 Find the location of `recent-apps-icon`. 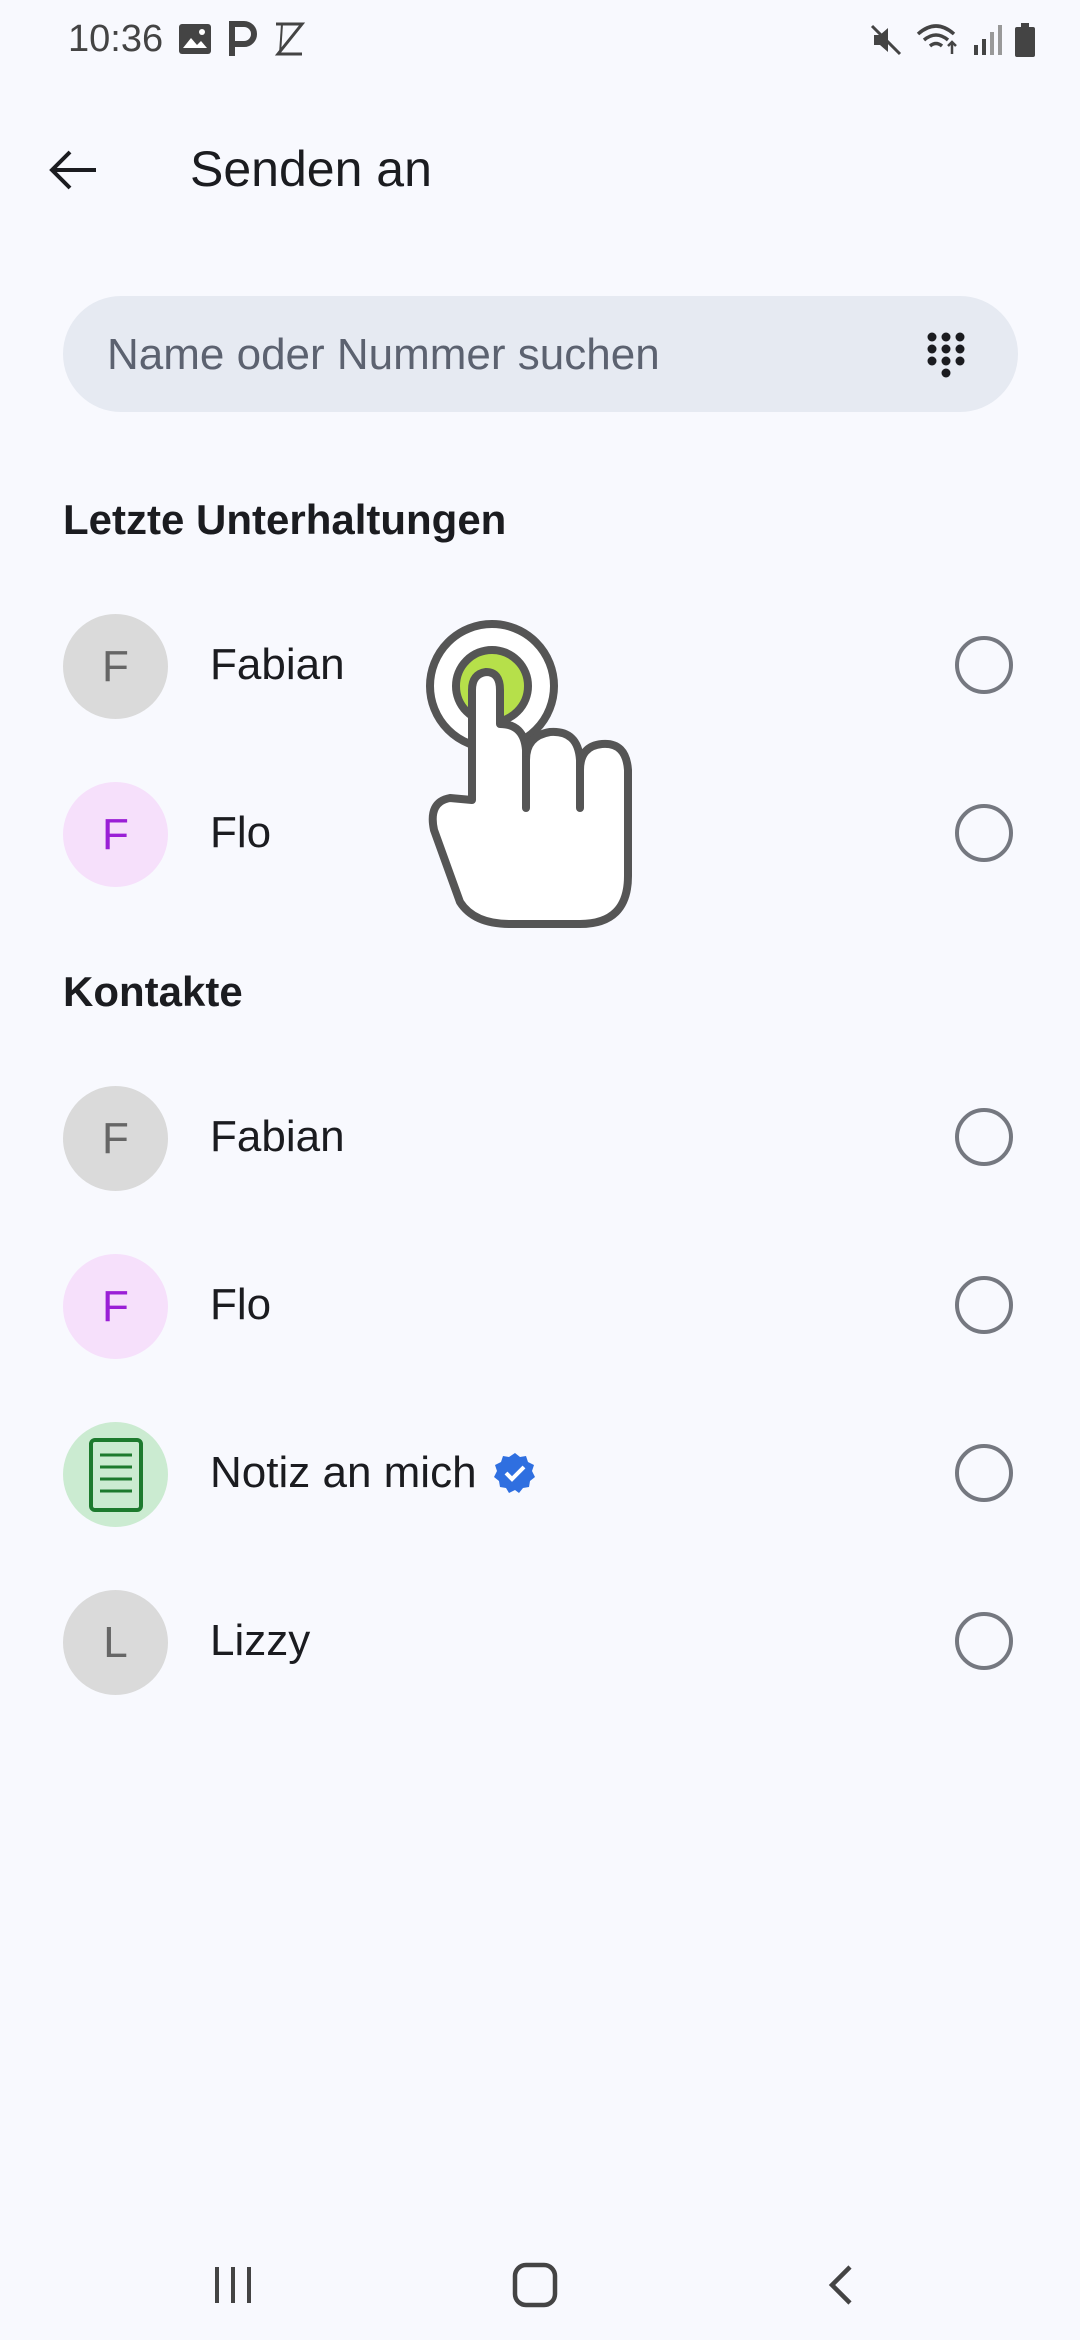

recent-apps-icon is located at coordinates (233, 2285).